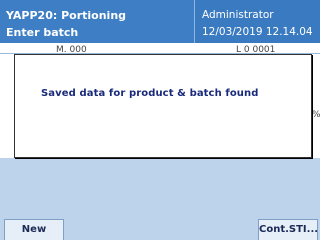  I want to click on current-user: Administrator, so click(238, 15).